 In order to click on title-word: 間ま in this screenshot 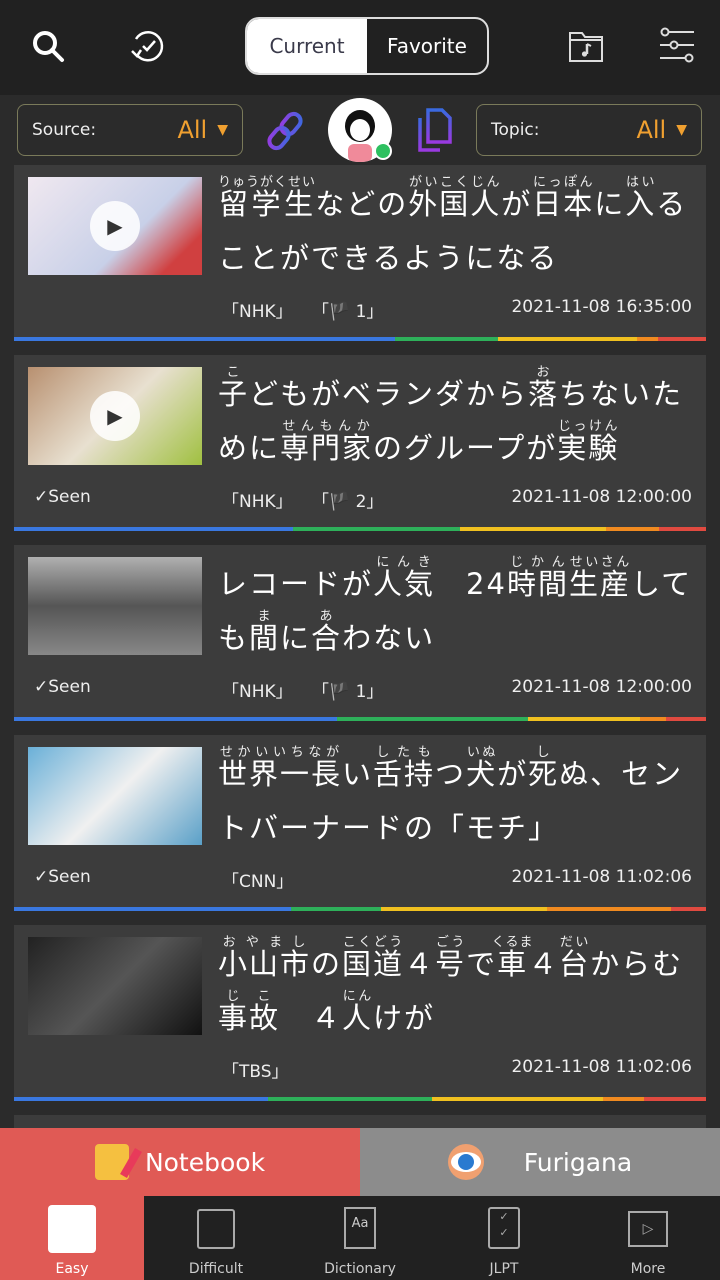, I will do `click(265, 632)`.